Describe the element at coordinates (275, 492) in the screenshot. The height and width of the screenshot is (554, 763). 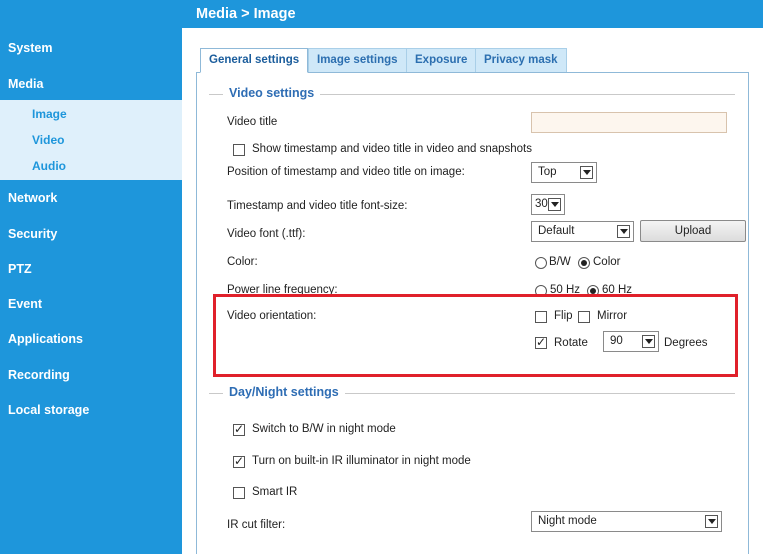
I see `smart-ir-label: Smart IR` at that location.